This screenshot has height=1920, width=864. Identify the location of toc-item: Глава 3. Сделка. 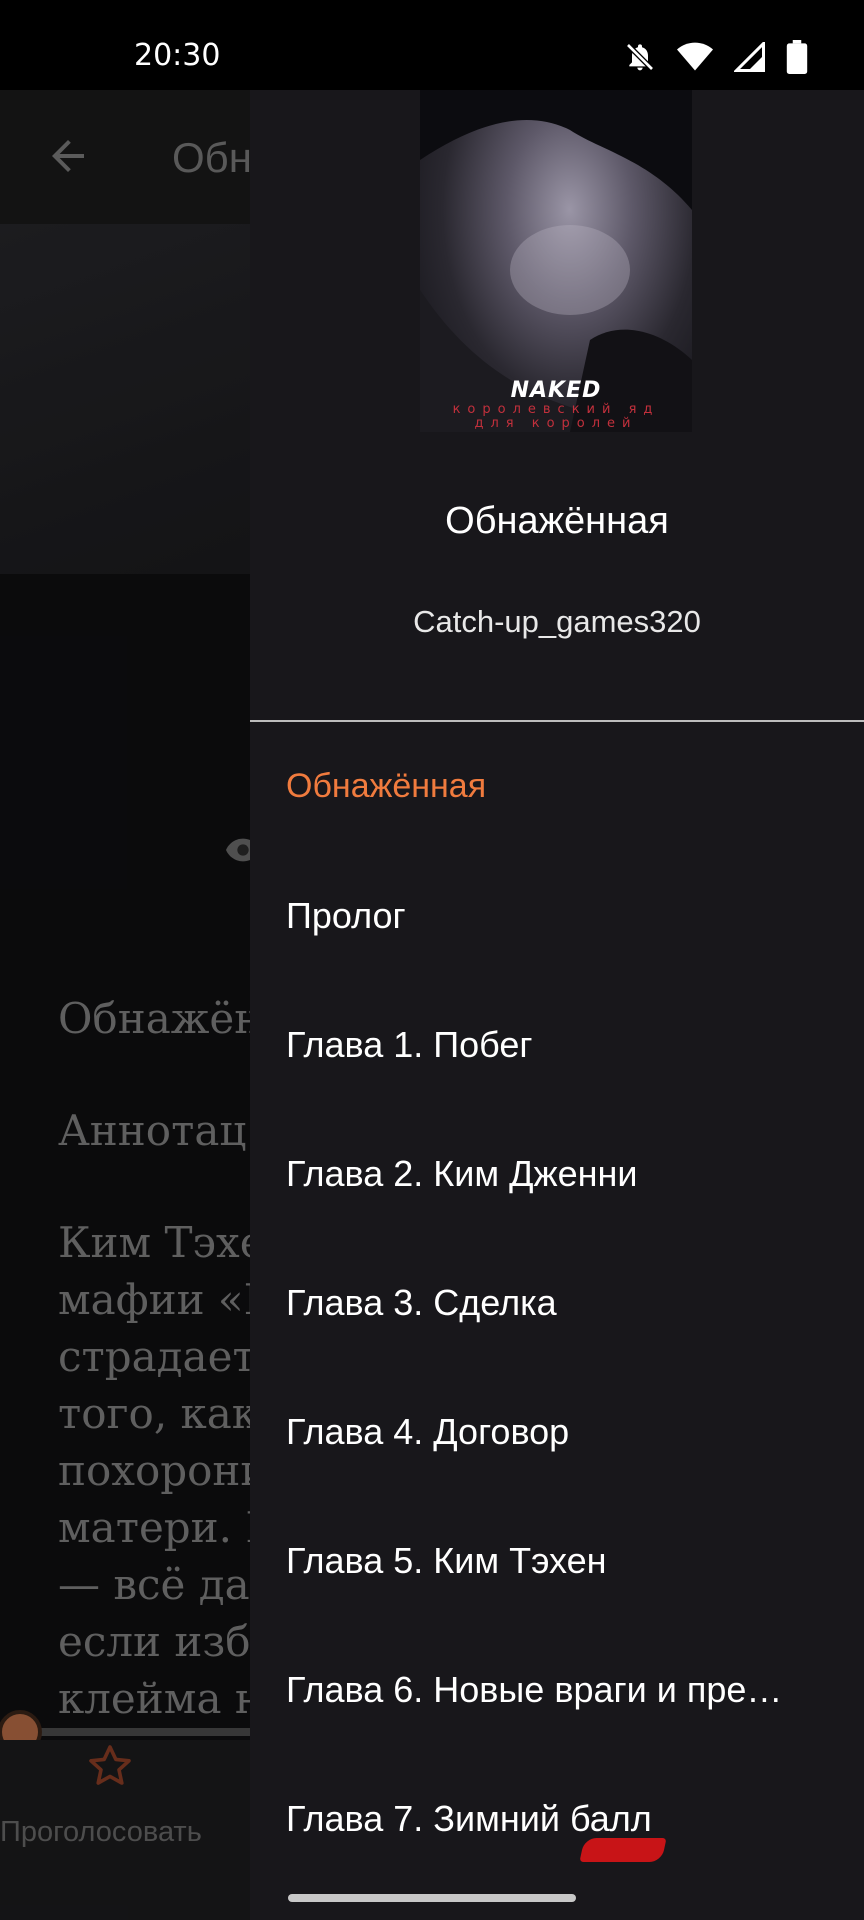
(557, 1302).